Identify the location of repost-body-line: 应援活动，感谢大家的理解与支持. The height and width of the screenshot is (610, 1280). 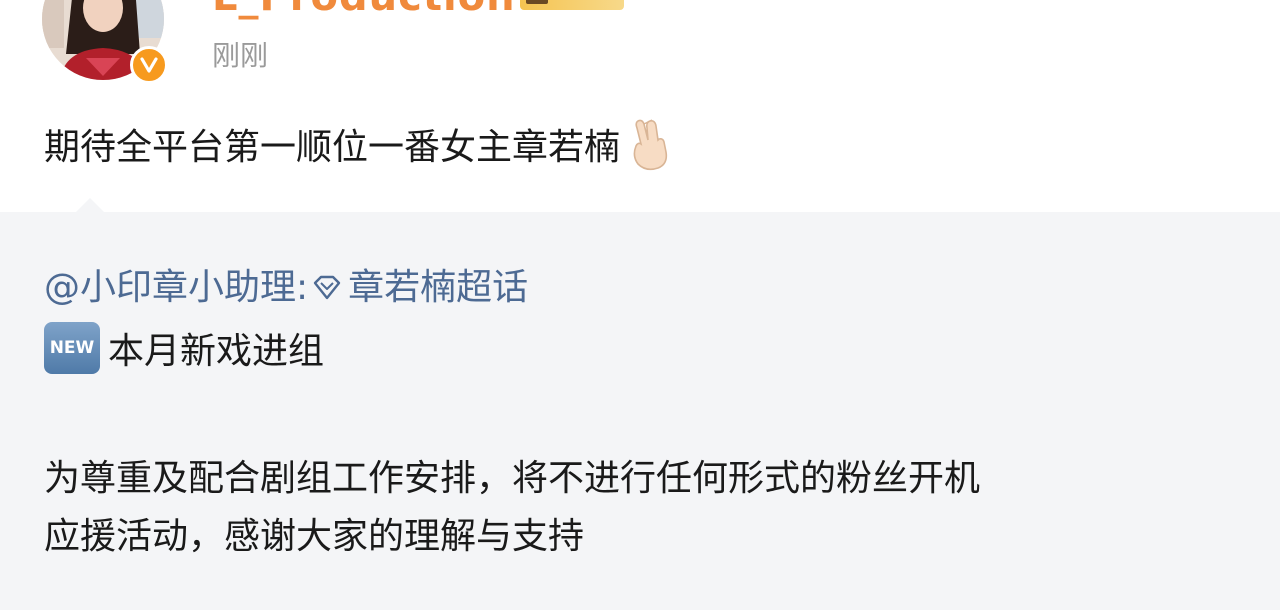
(314, 536).